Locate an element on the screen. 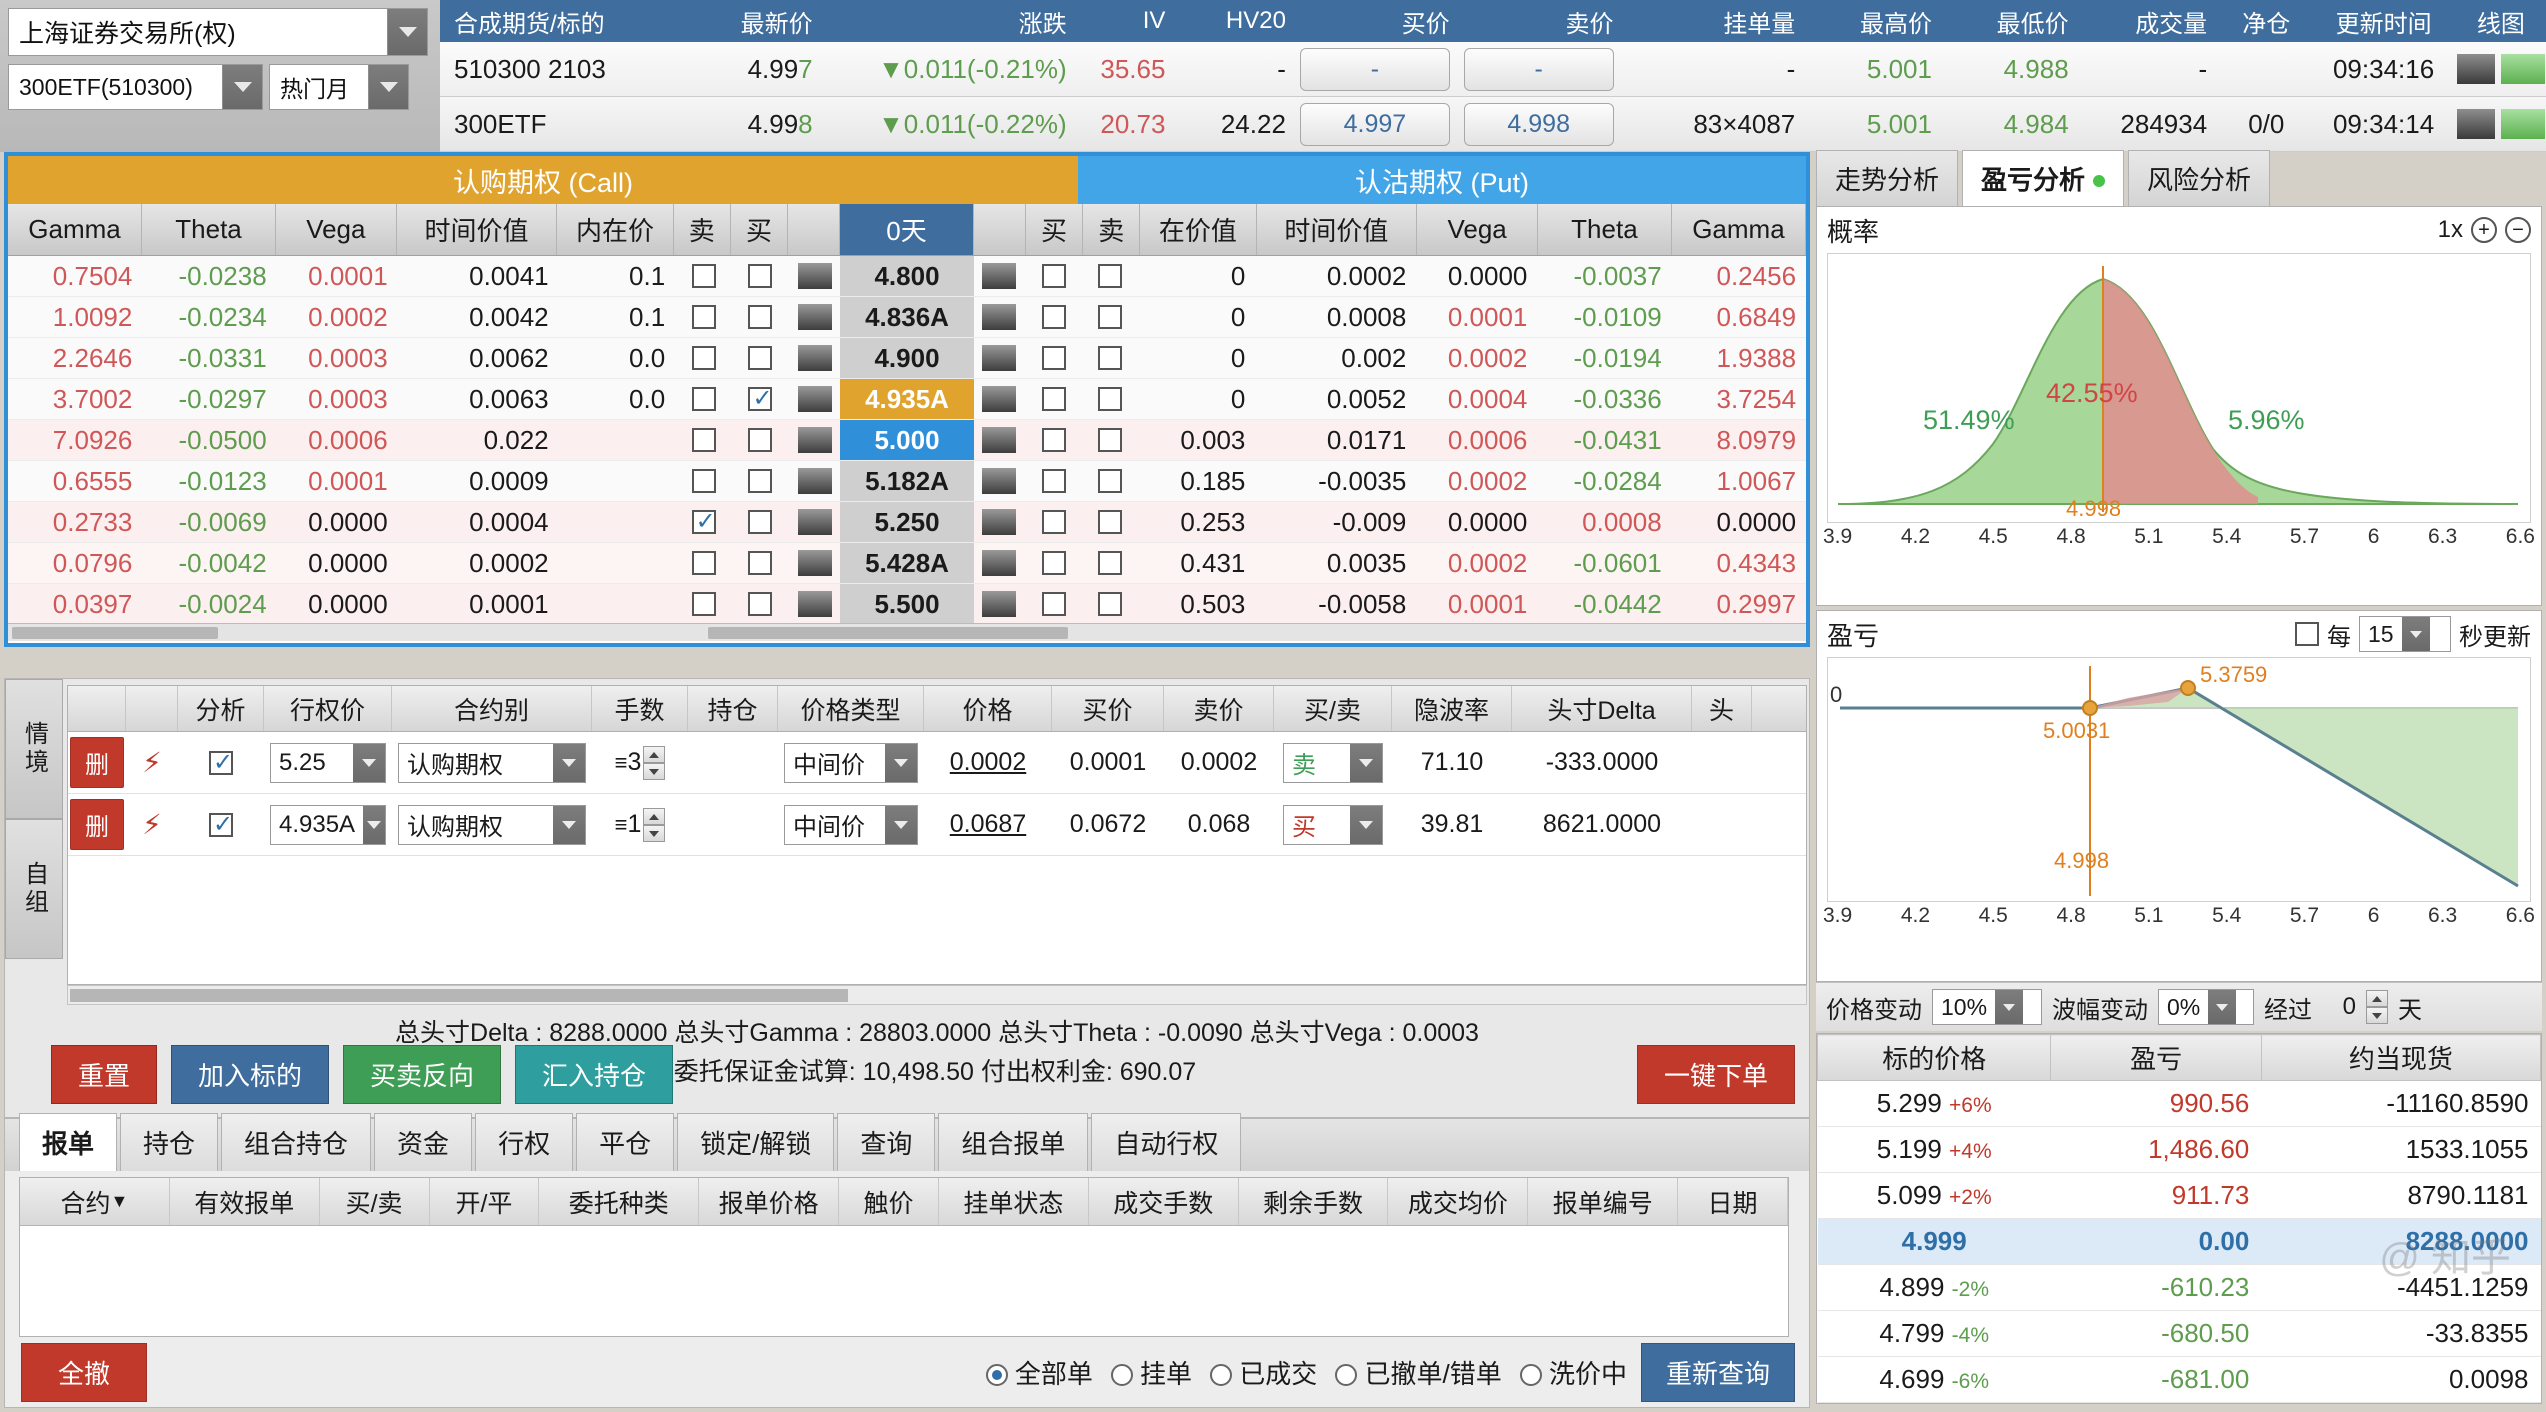  strike-cell: 5.250 is located at coordinates (907, 522).